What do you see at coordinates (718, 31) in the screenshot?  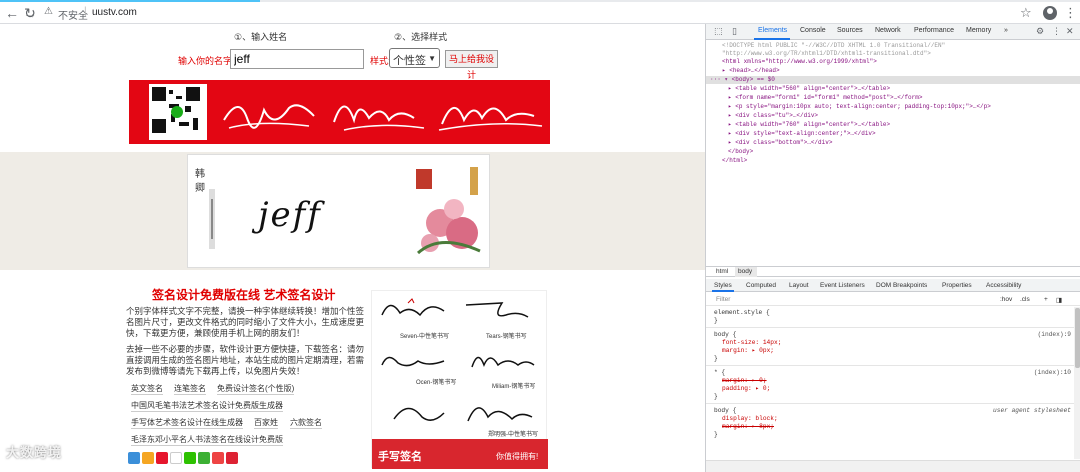 I see `inspect-element-icon: ⬚` at bounding box center [718, 31].